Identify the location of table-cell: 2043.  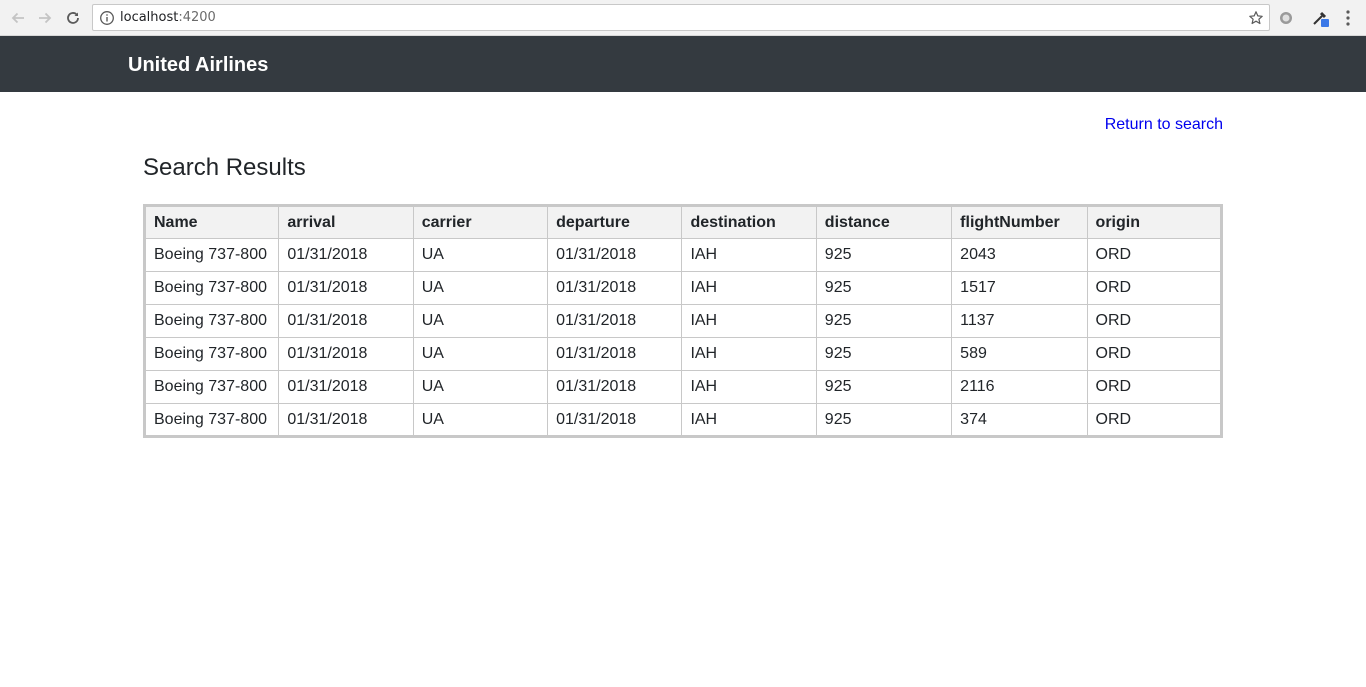
(1019, 255).